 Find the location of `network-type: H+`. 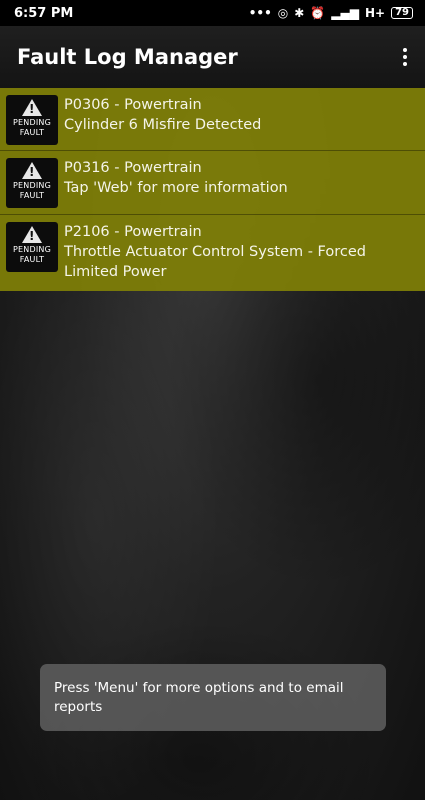

network-type: H+ is located at coordinates (375, 13).